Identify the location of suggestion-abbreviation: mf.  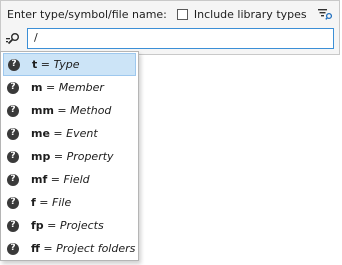
(39, 179).